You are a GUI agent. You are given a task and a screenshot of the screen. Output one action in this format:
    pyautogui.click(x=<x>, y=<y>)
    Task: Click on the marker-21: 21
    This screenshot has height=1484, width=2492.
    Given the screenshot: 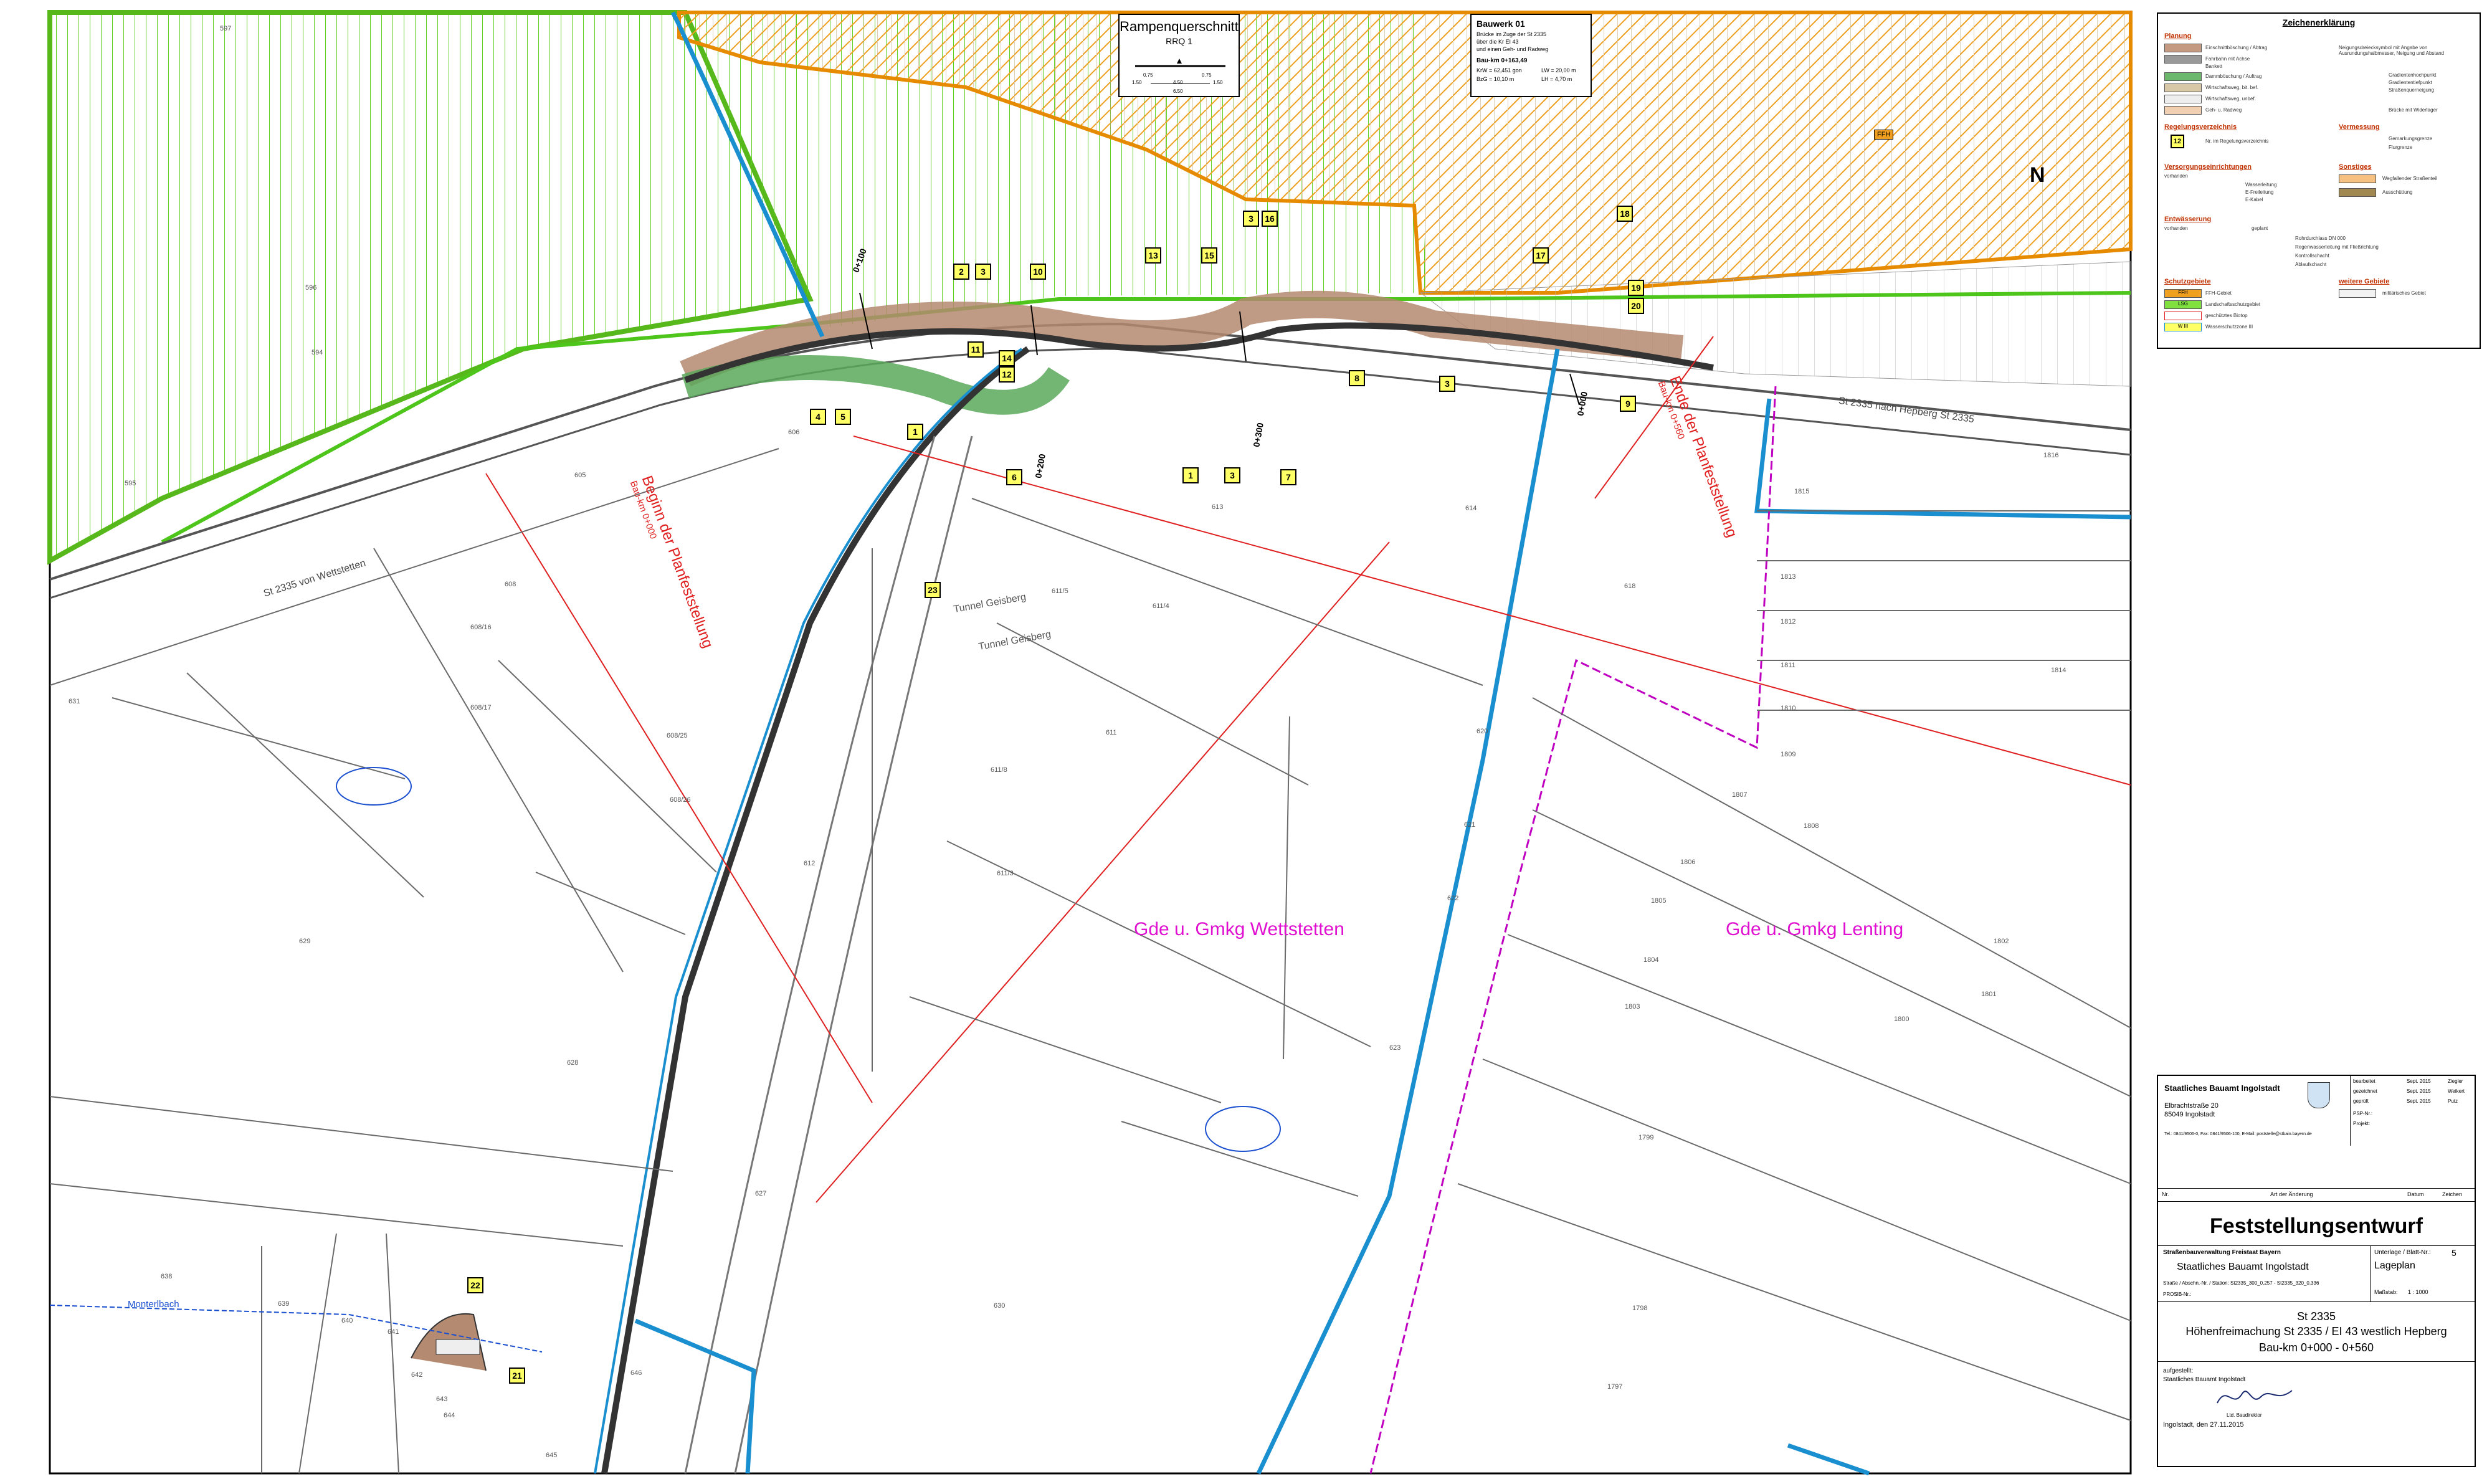 What is the action you would take?
    pyautogui.click(x=517, y=1375)
    